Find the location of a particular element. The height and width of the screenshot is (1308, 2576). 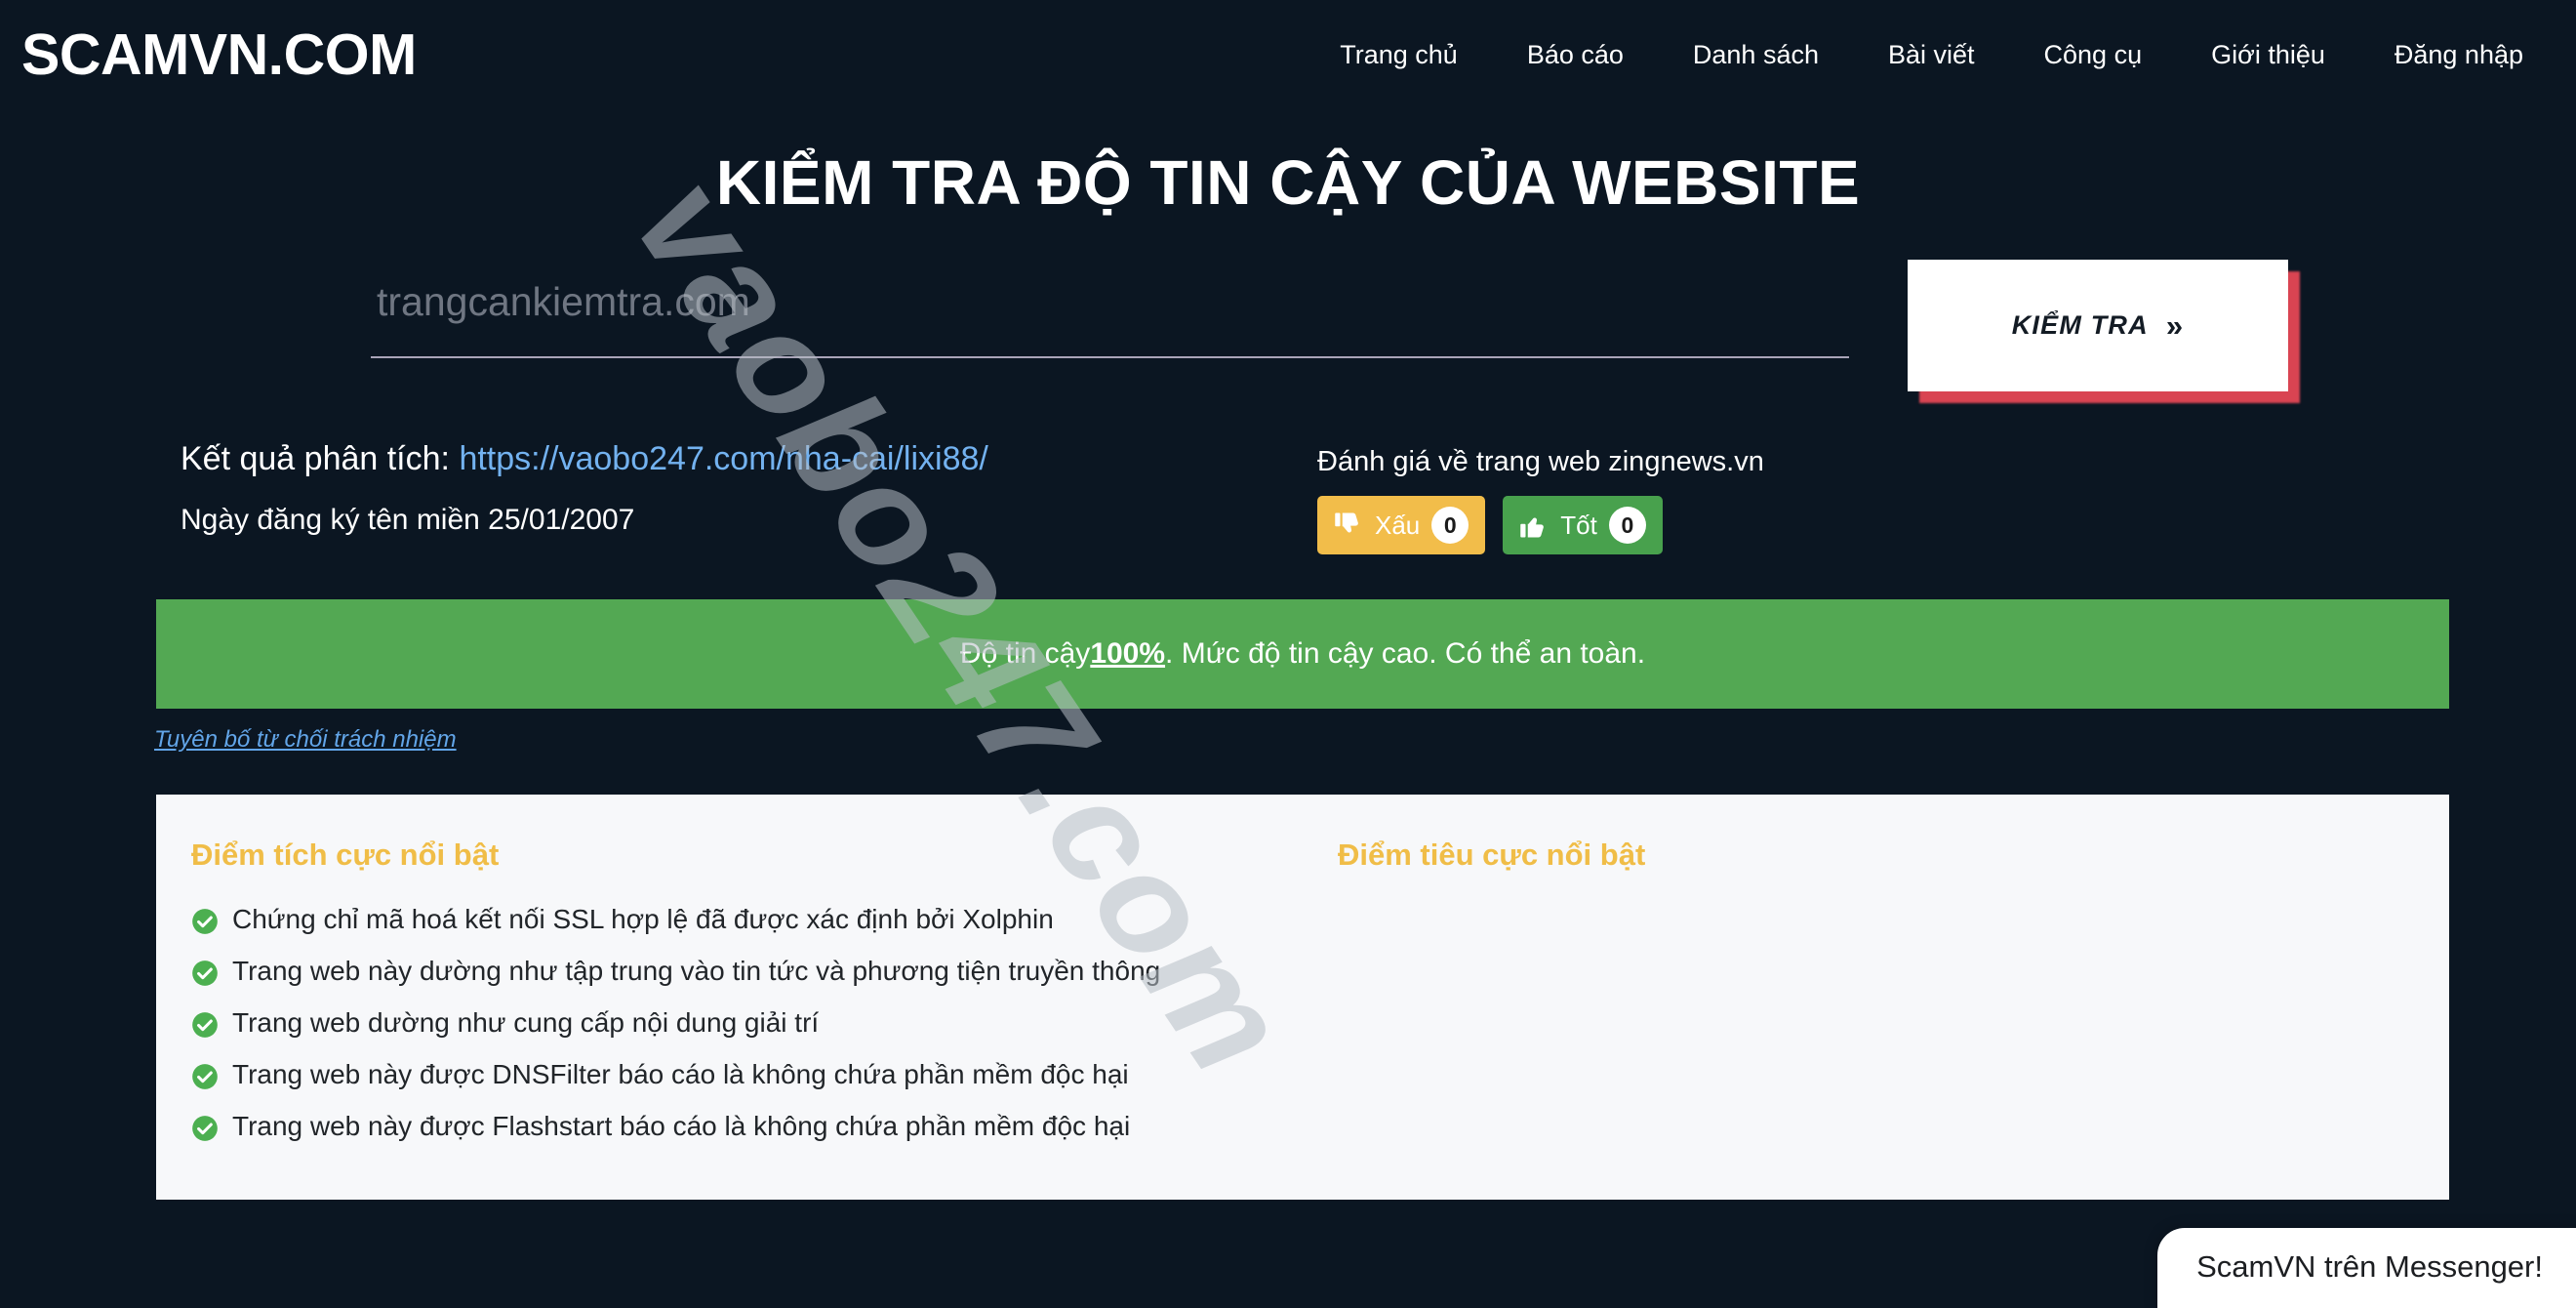

vote-bad-count: 0 is located at coordinates (1450, 525).